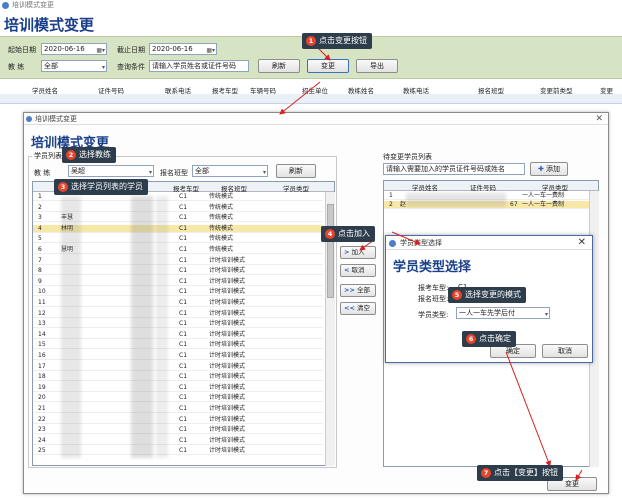 The height and width of the screenshot is (500, 622). Describe the element at coordinates (74, 49) in the screenshot. I see `start-date-field: 2020-06-16 ▦▾` at that location.